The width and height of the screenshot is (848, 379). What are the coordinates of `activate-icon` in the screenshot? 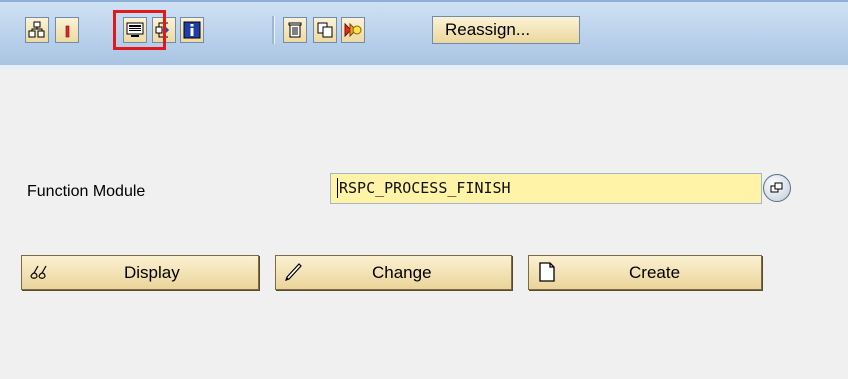 It's located at (67, 31).